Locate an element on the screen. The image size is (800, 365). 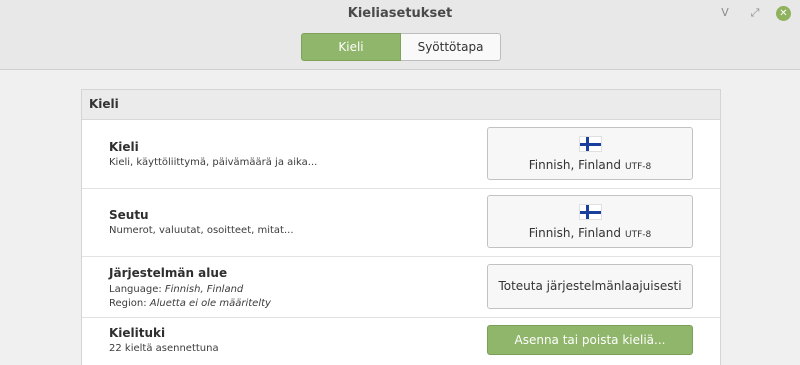
row-subtitle: 22 kieltä asennettuna is located at coordinates (164, 348).